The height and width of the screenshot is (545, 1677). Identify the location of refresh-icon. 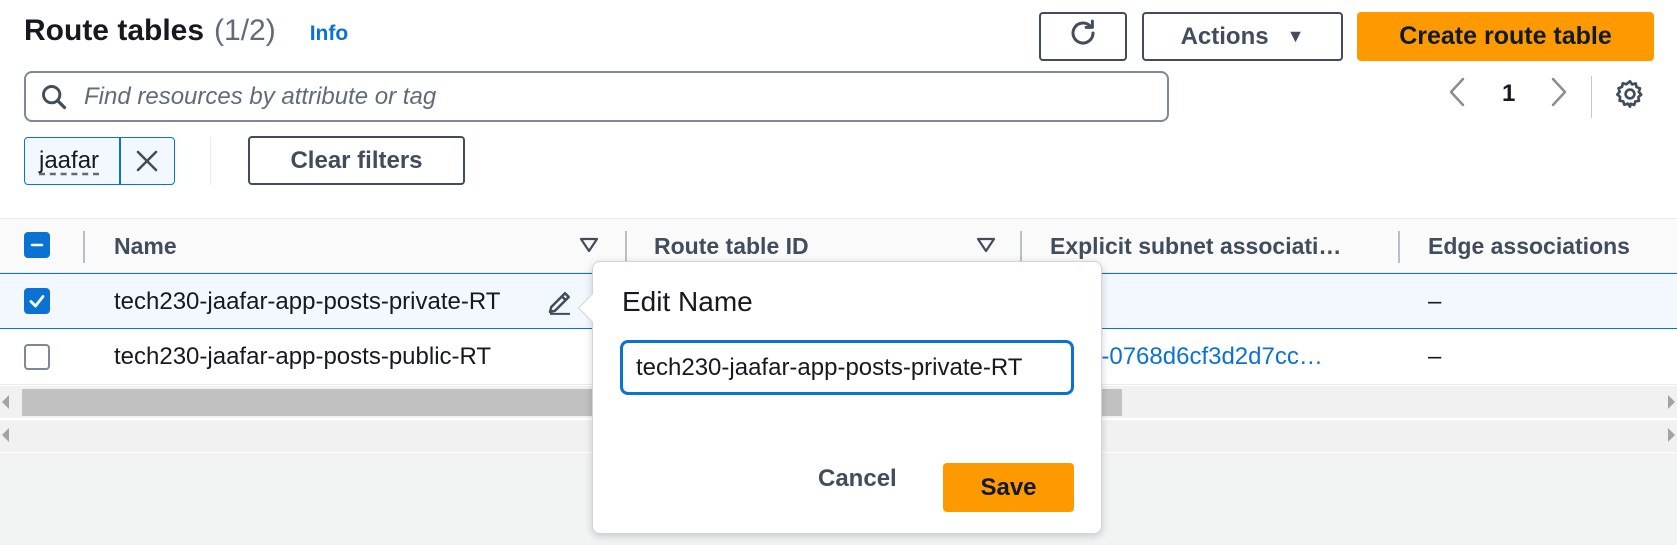
(1083, 36).